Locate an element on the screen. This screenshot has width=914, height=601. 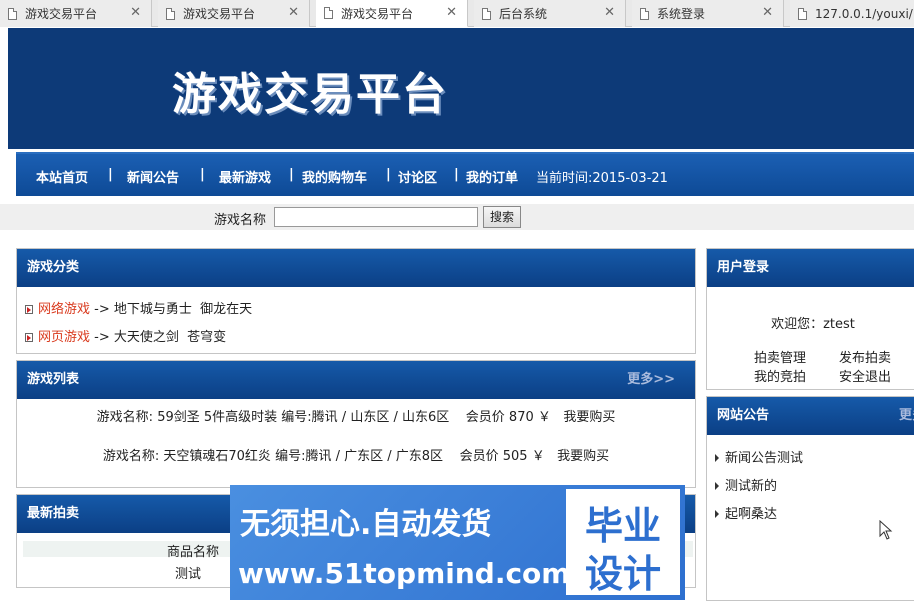
game-name: 59剑圣 5件高级时装 is located at coordinates (217, 417).